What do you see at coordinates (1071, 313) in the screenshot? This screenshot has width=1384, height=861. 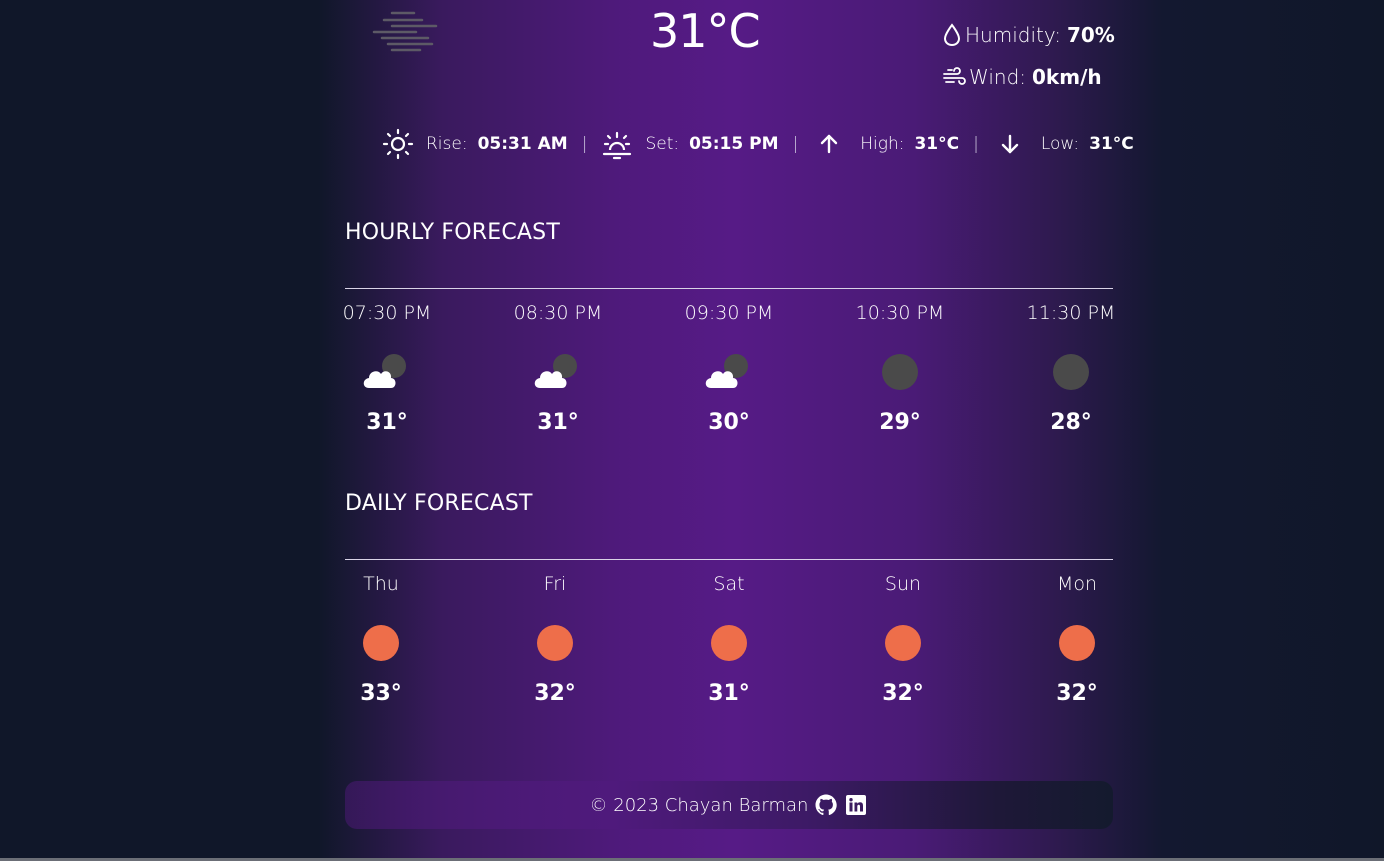 I see `hourly-time: 11:30 PM` at bounding box center [1071, 313].